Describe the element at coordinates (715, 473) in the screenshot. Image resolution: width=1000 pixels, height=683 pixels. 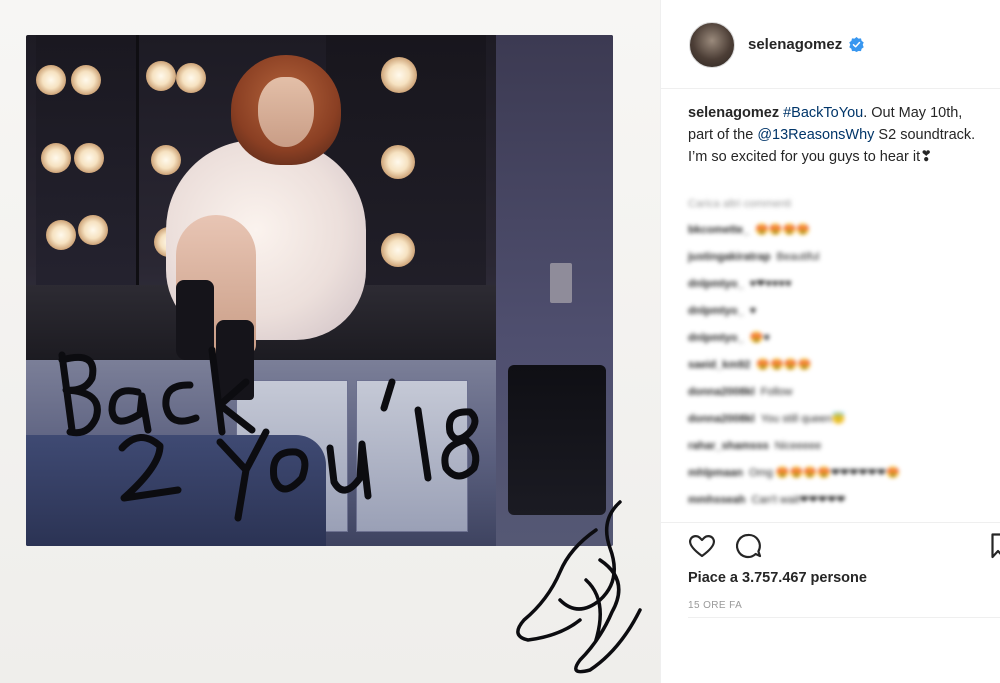
I see `comment-username: mhlpmaan` at that location.